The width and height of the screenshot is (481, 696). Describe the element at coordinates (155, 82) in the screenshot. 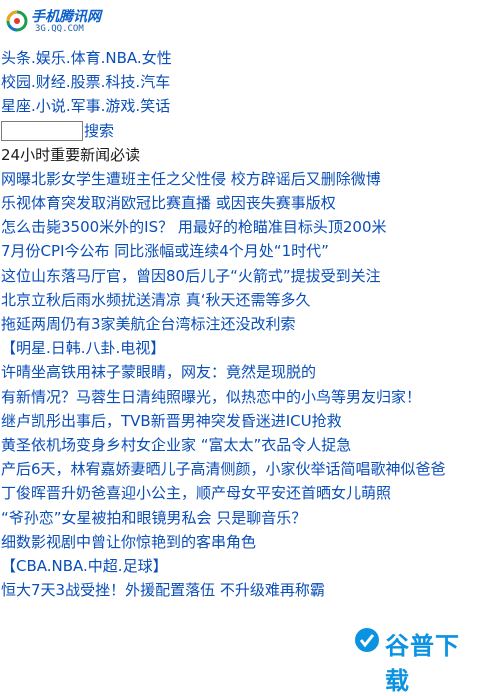

I see `nav-link: 汽车` at that location.